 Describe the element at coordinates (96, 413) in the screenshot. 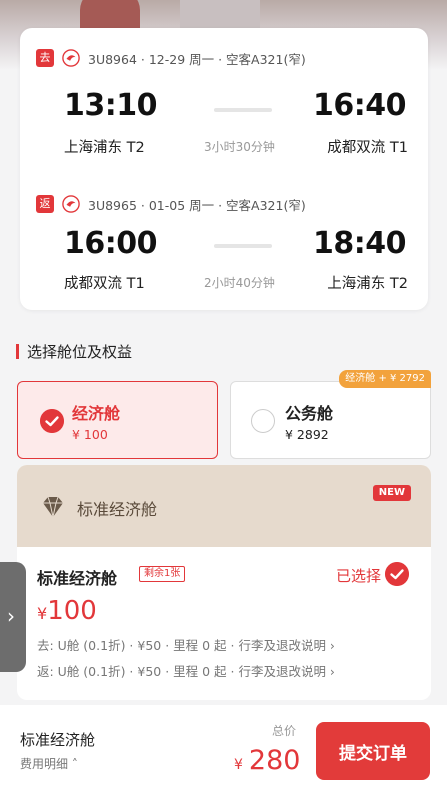

I see `cabin-name: 经济舱` at that location.